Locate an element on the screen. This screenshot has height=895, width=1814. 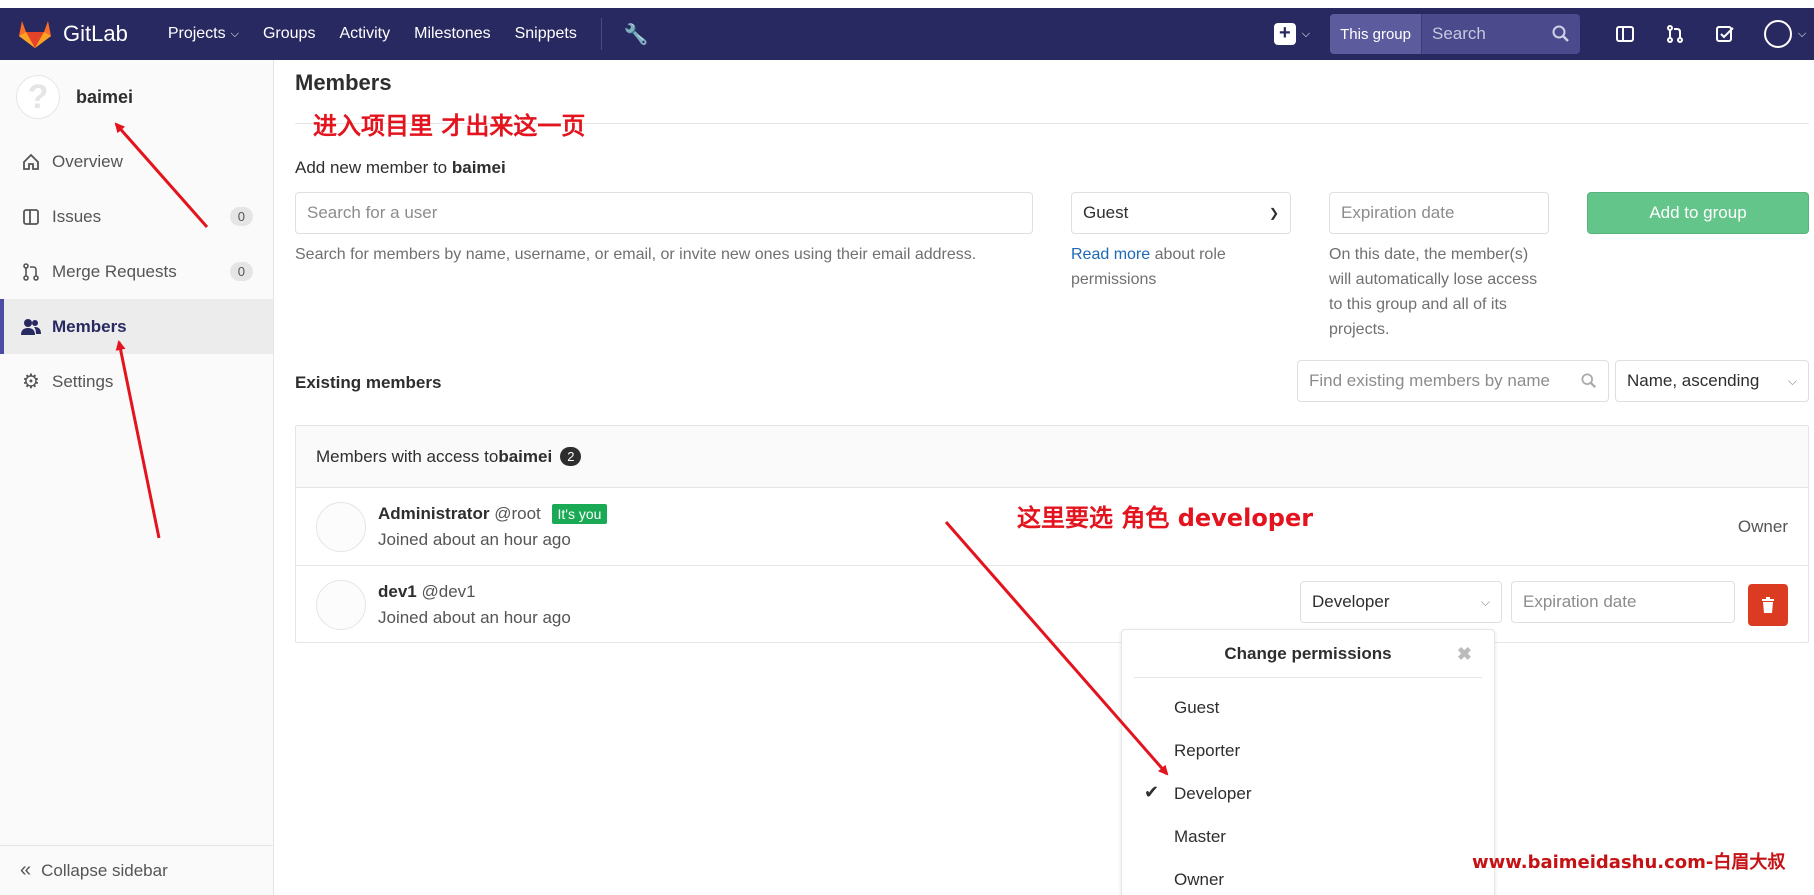
member-name: dev1 is located at coordinates (397, 591).